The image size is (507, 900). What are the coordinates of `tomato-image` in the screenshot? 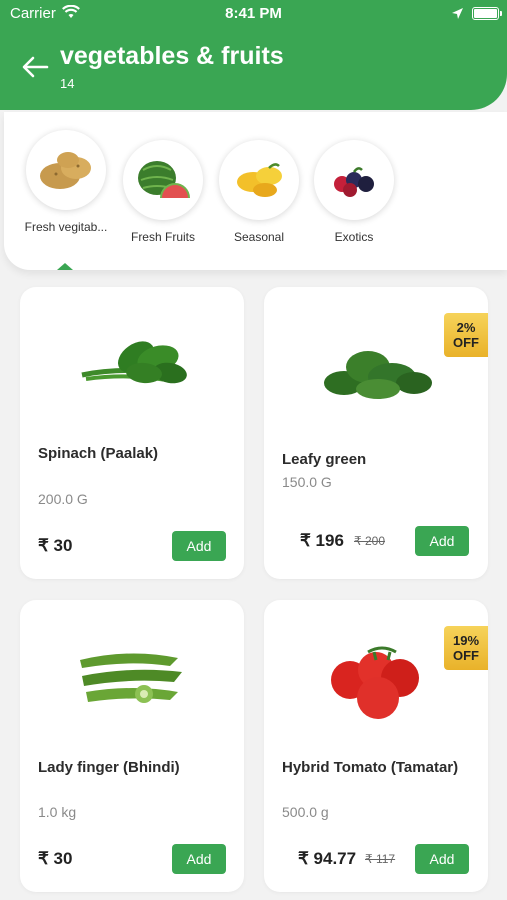 It's located at (375, 682).